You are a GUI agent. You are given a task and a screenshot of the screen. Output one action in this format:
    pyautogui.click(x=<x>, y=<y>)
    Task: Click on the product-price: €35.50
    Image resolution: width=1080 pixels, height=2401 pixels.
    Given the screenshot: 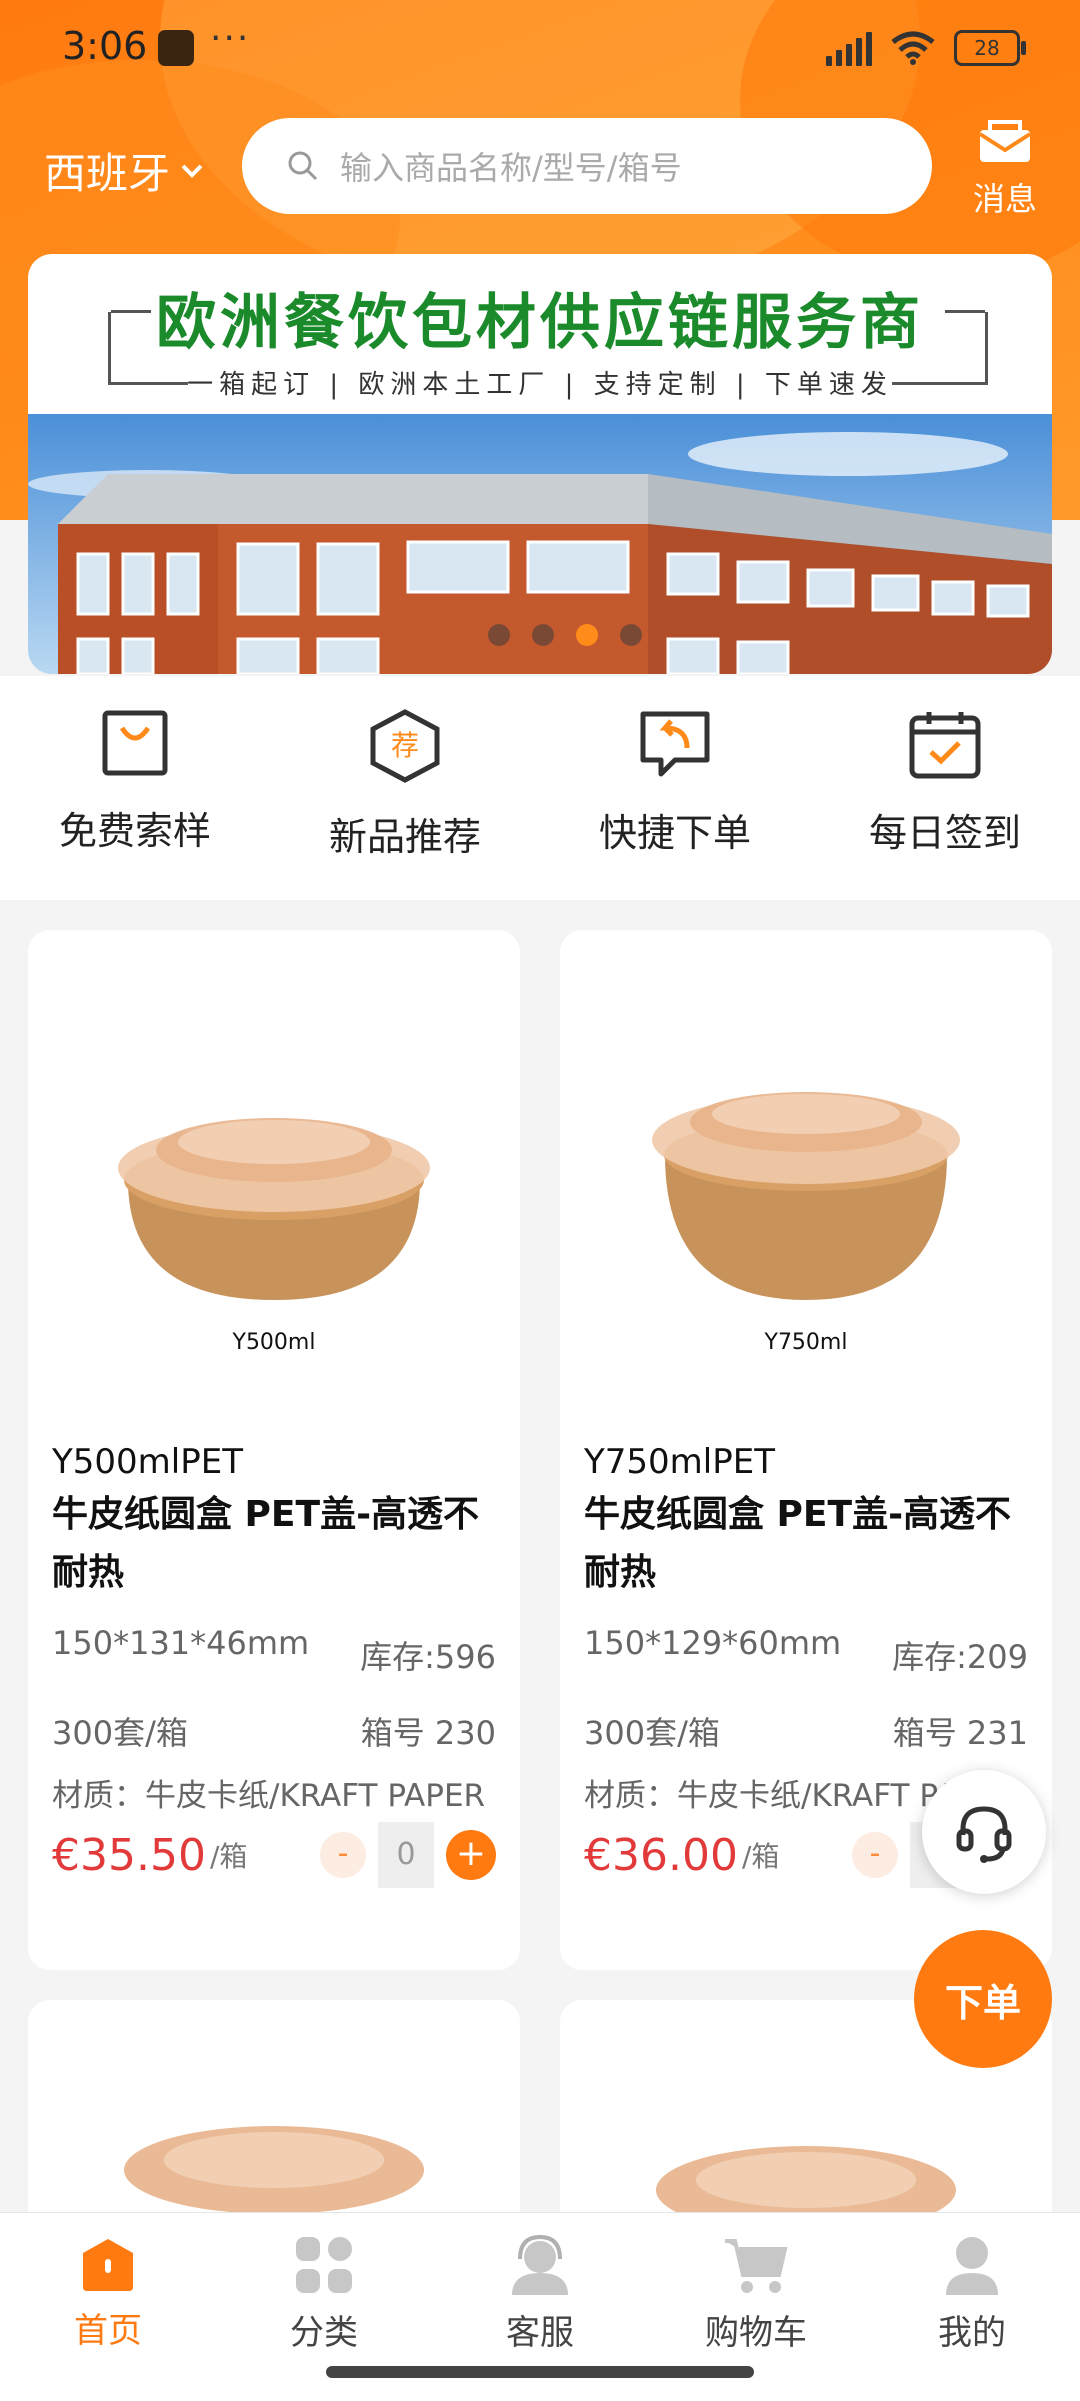 What is the action you would take?
    pyautogui.click(x=129, y=1855)
    